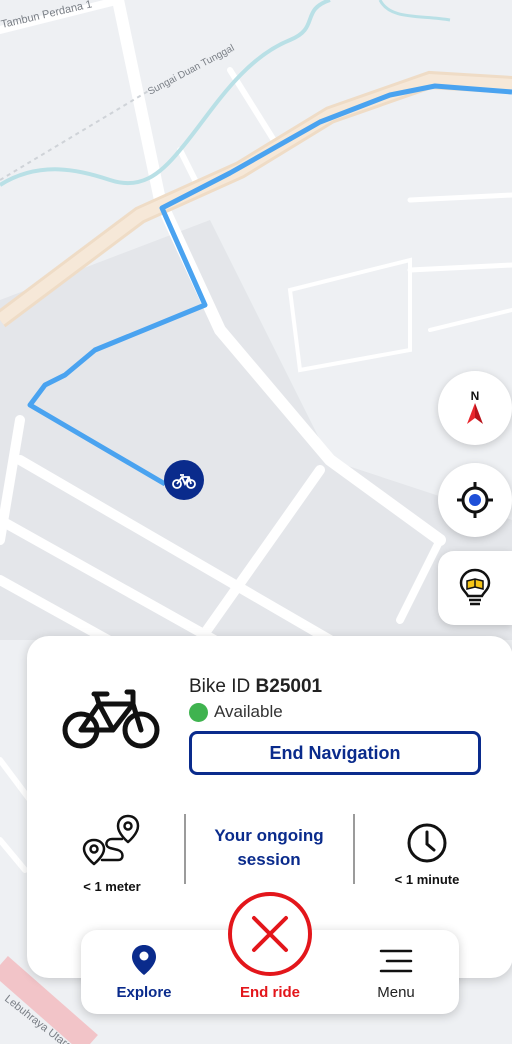  Describe the element at coordinates (335, 753) in the screenshot. I see `end-navigation-button: End Navigation` at that location.